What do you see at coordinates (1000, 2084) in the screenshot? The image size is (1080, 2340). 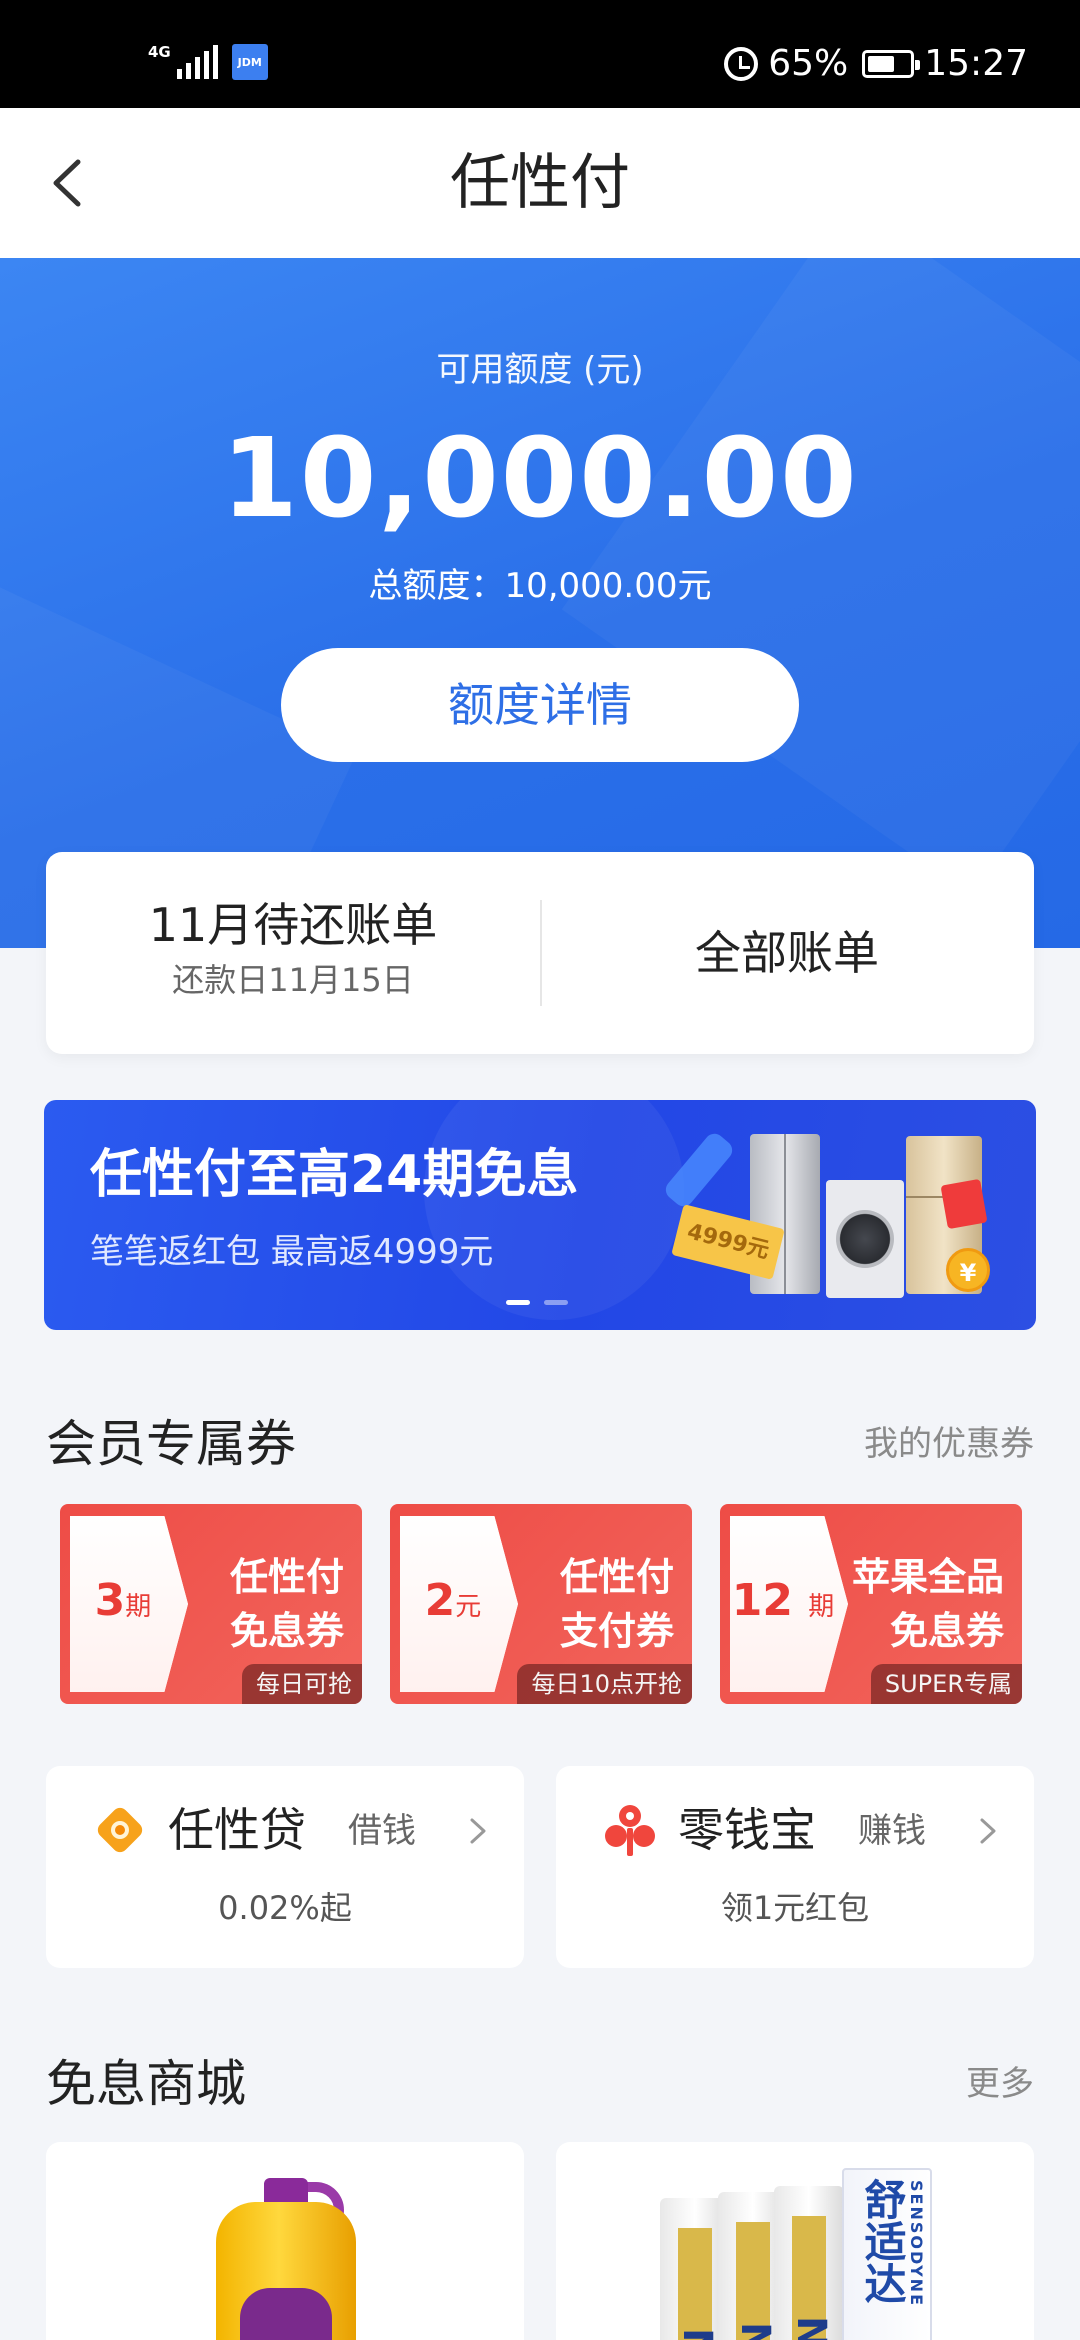 I see `mall-more-link: 更多` at bounding box center [1000, 2084].